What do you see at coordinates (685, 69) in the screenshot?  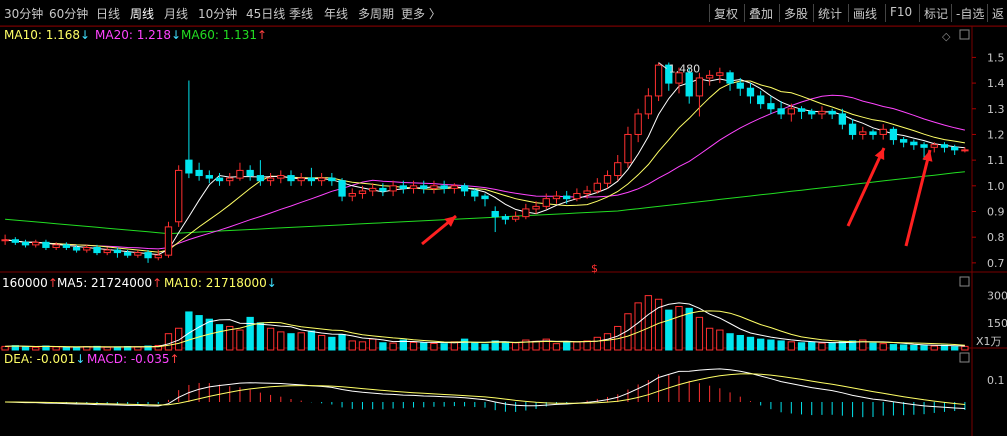 I see `high-label: 1.480` at bounding box center [685, 69].